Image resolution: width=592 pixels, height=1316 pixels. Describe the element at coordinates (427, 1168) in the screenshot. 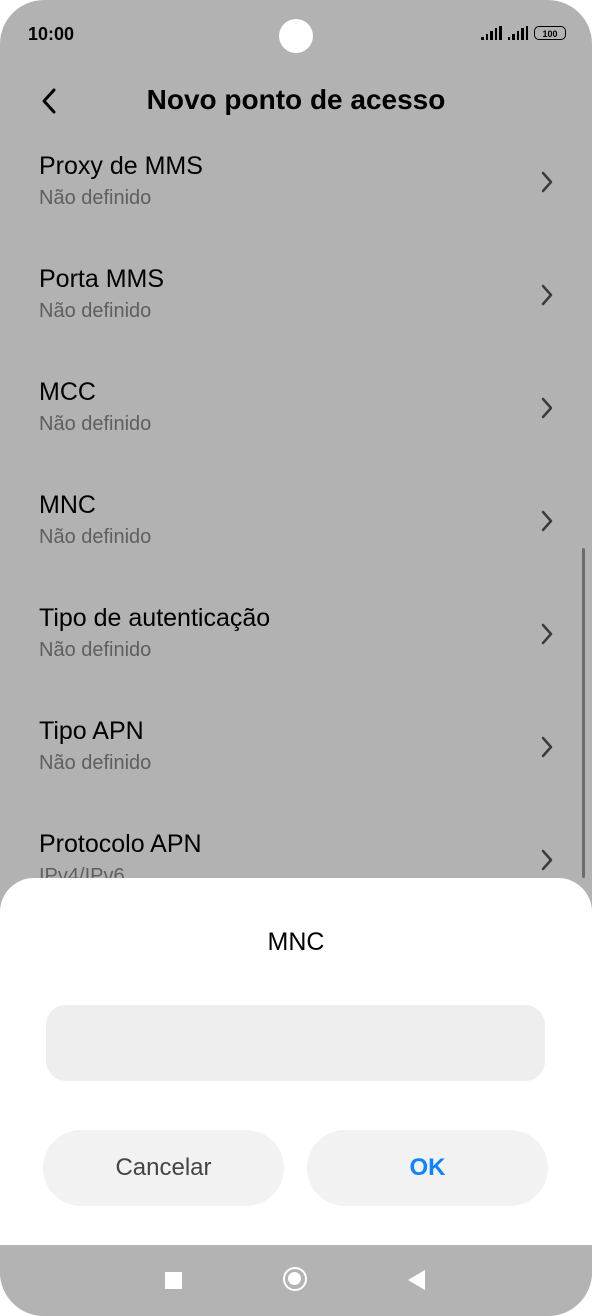

I see `ok-button: OK` at that location.